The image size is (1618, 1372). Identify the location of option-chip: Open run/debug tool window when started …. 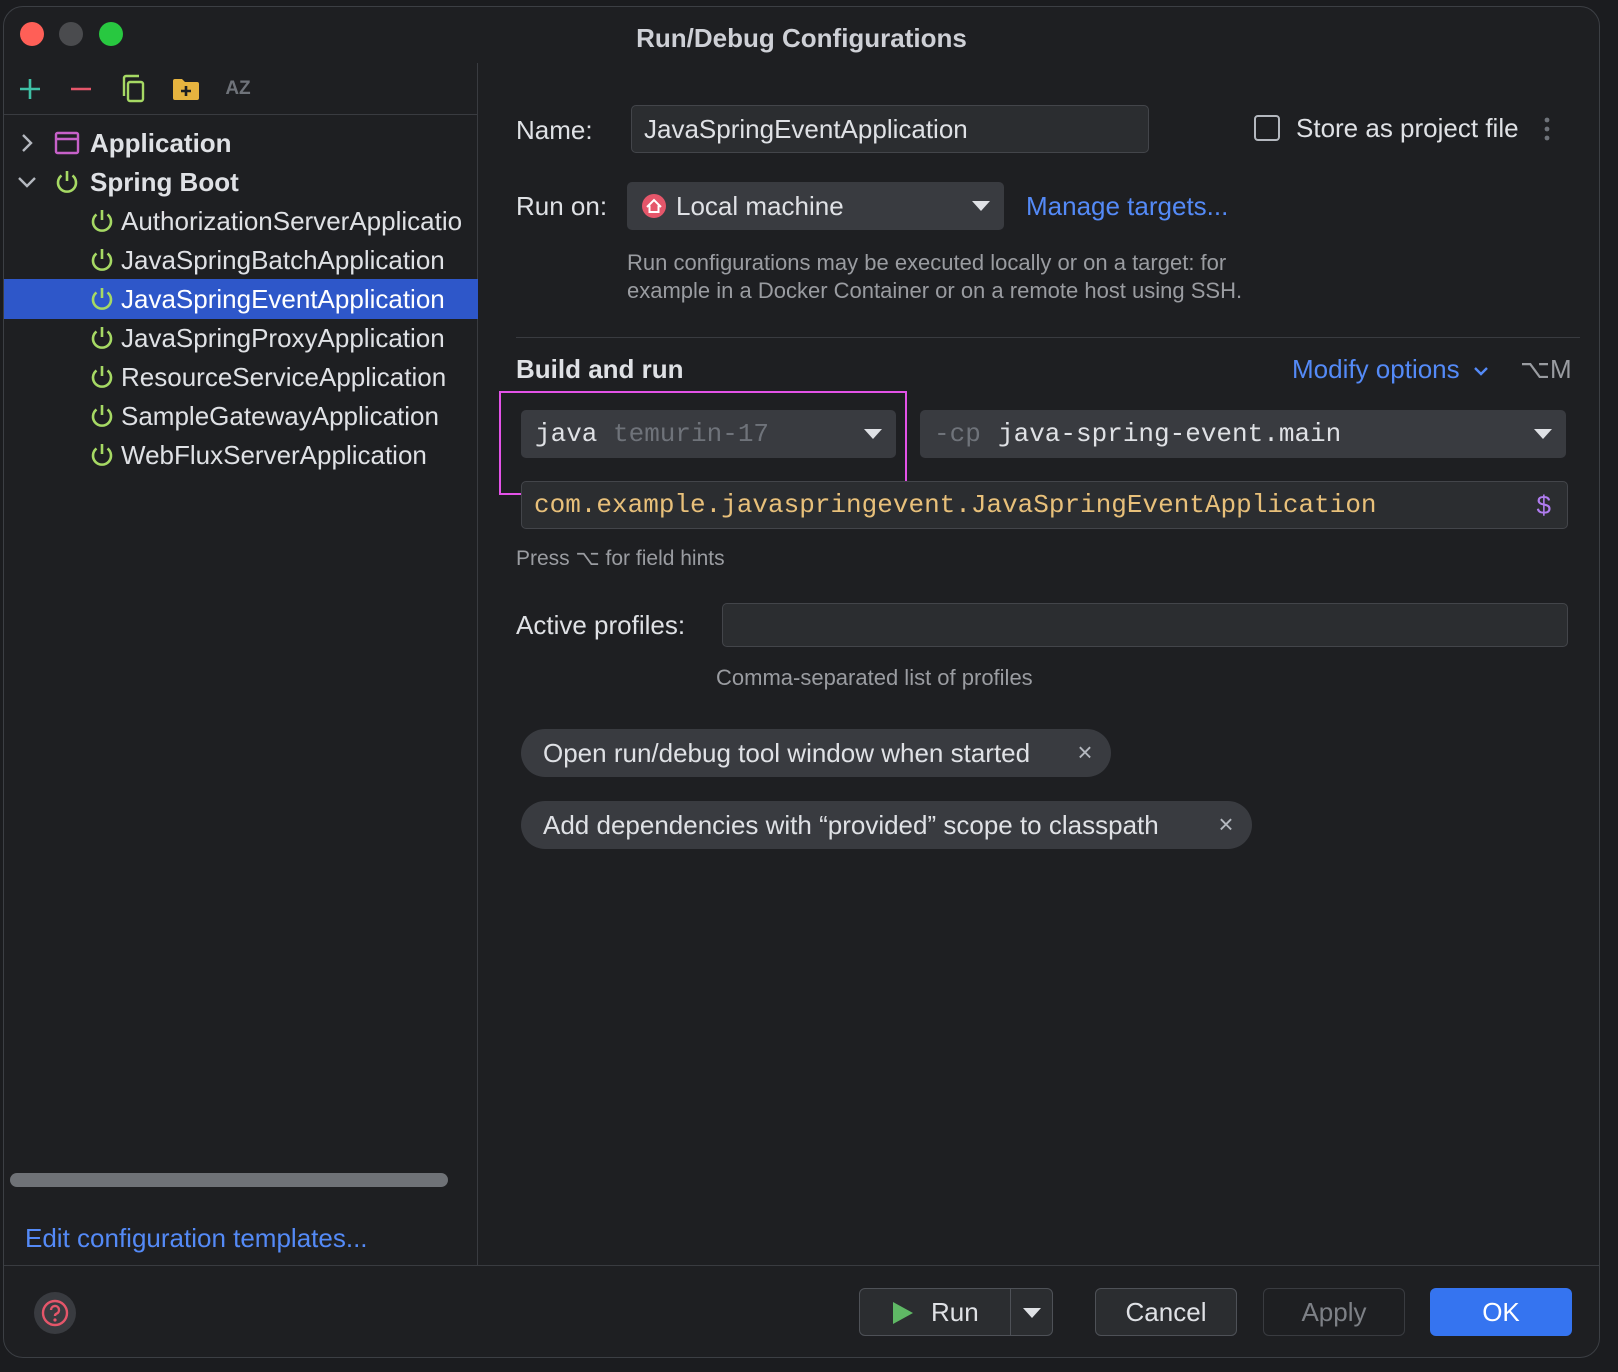
(816, 753).